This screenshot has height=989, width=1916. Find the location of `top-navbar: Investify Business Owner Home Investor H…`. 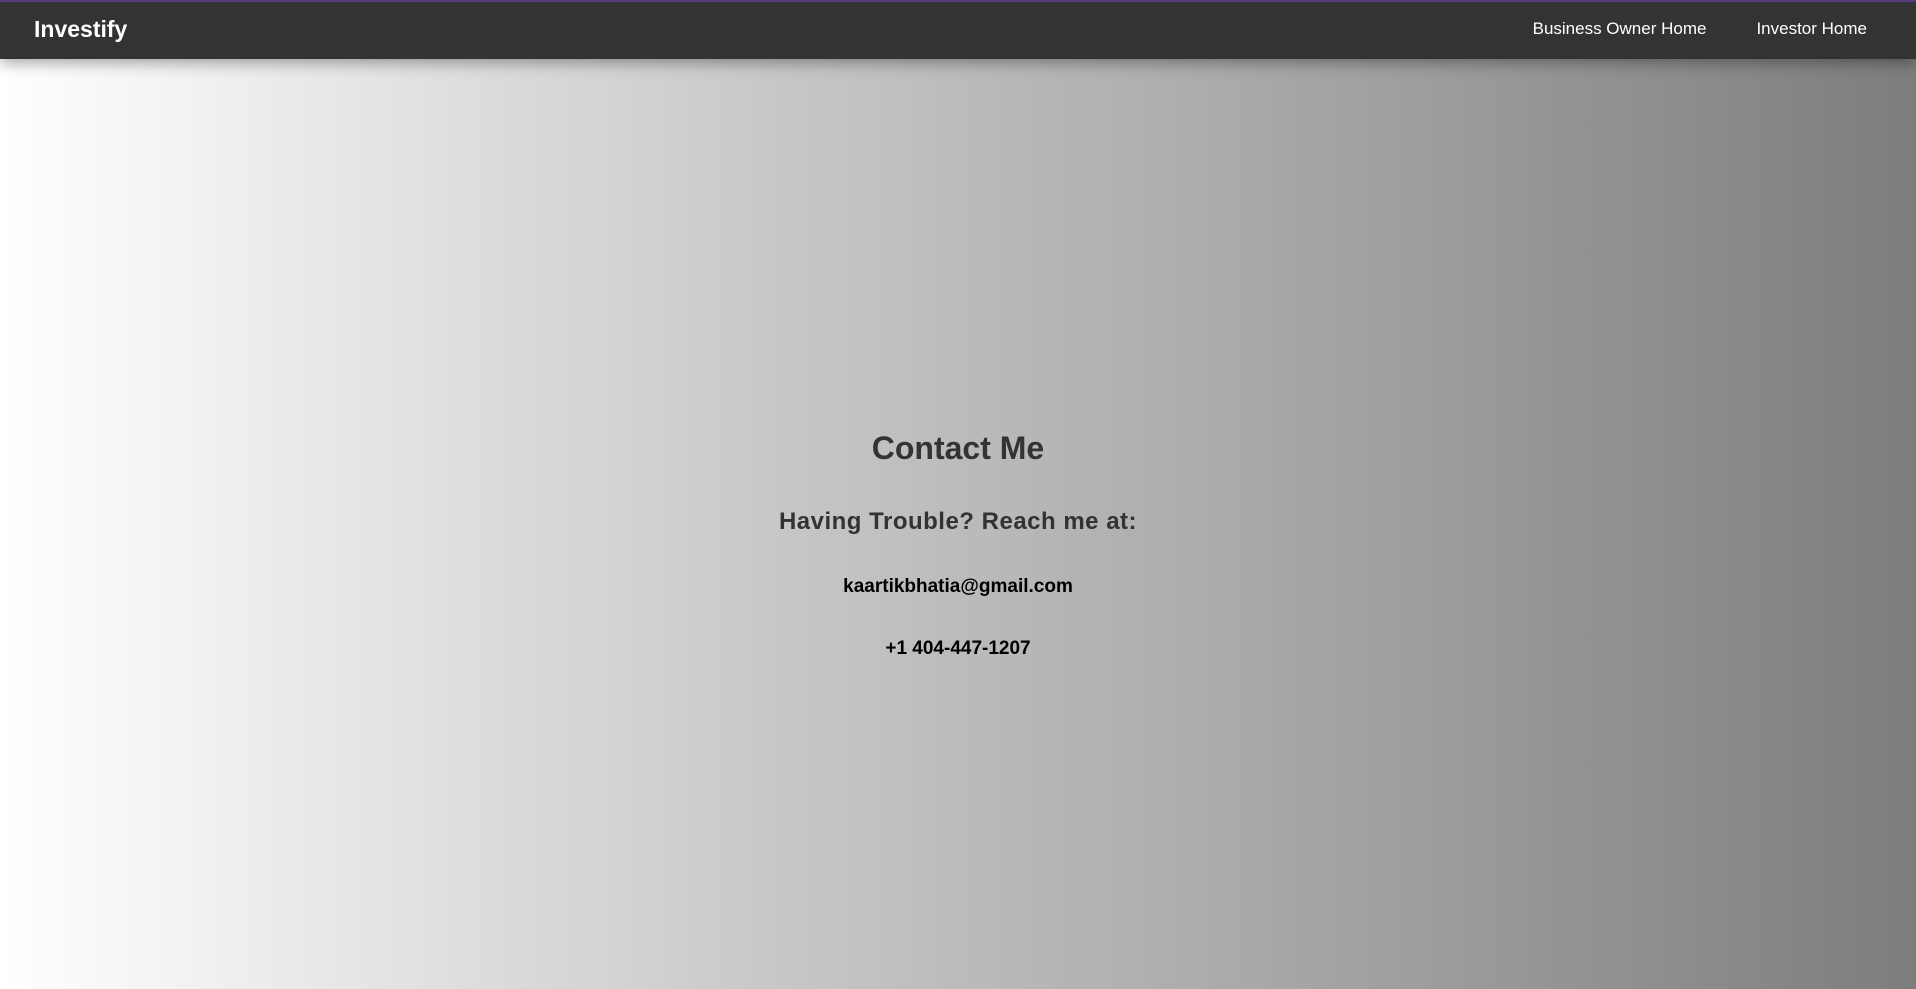

top-navbar: Investify Business Owner Home Investor H… is located at coordinates (958, 29).